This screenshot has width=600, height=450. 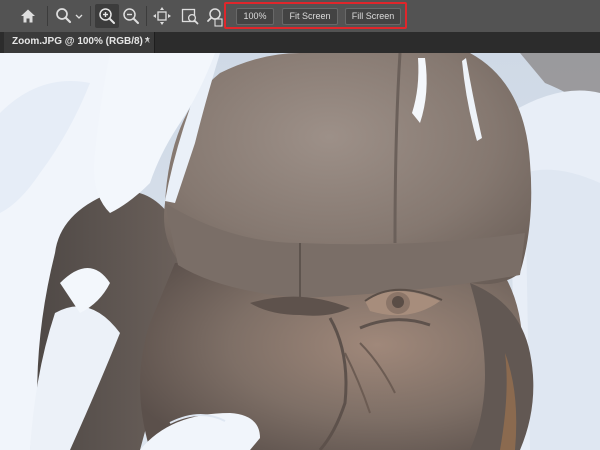 I want to click on zoom-all-windows-icon, so click(x=190, y=16).